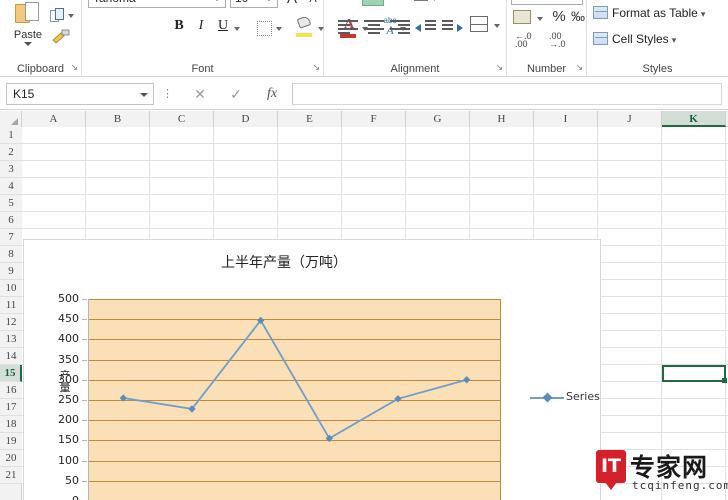  What do you see at coordinates (11, 288) in the screenshot?
I see `row-header-10: 10` at bounding box center [11, 288].